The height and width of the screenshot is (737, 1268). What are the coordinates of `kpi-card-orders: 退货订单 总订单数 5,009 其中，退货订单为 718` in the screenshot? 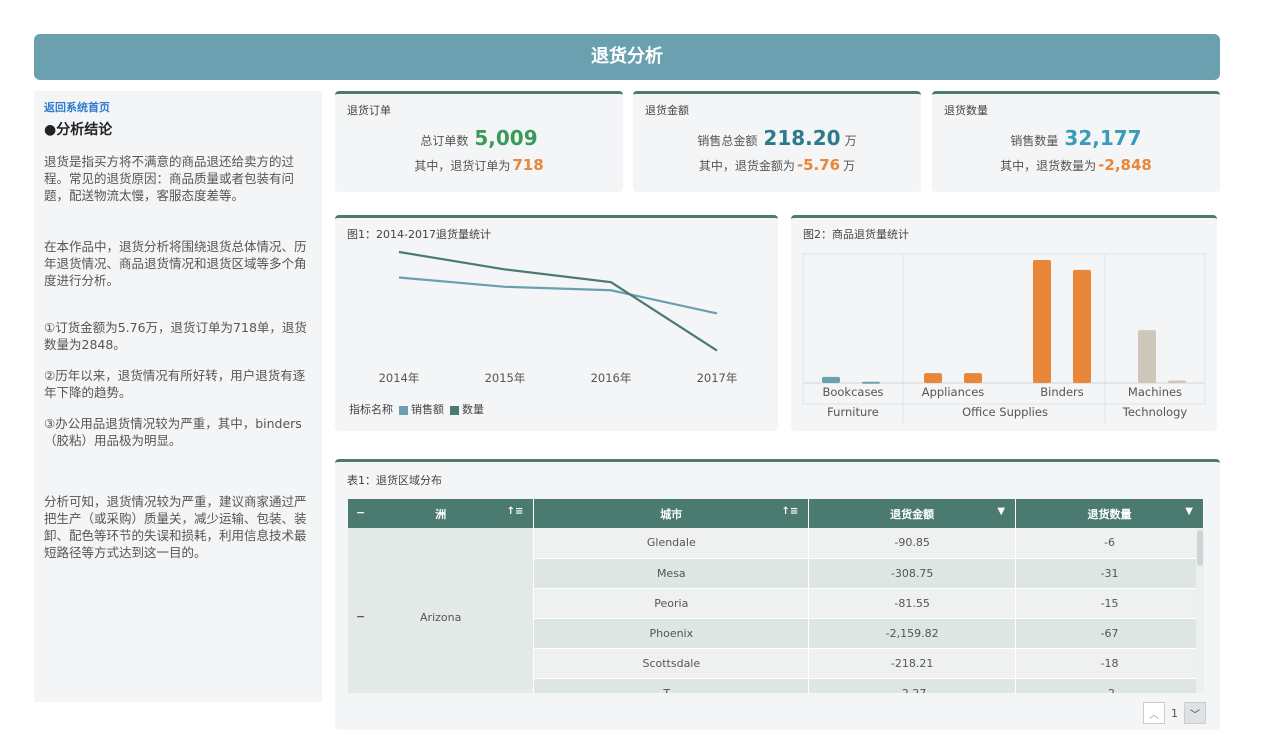 It's located at (479, 141).